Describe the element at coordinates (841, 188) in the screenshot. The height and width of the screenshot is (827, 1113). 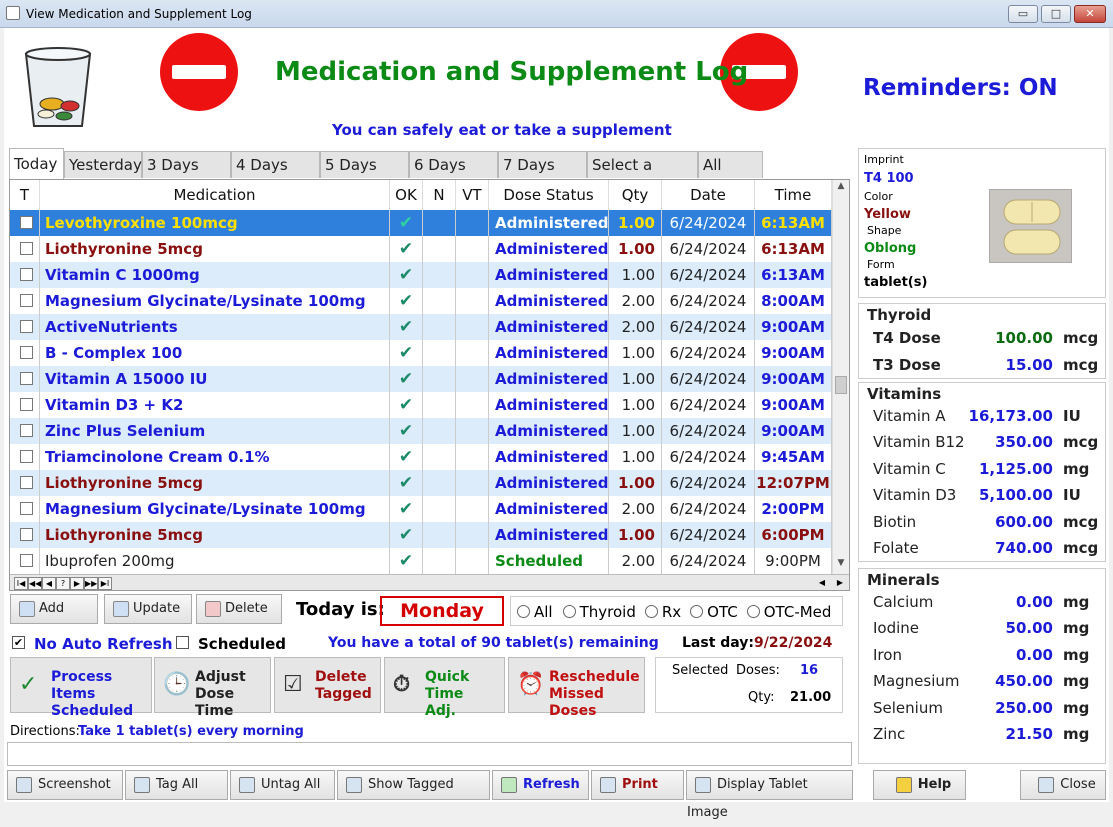
I see `scroll-up-icon: ▲` at that location.